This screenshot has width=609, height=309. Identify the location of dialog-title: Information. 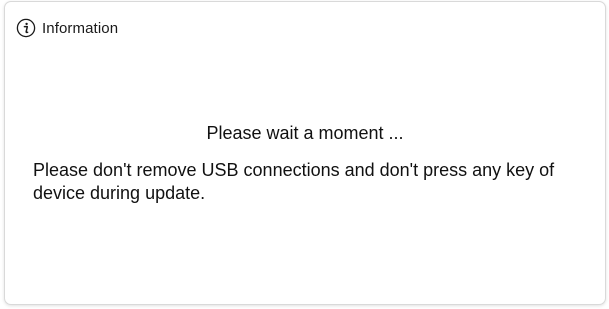
(80, 28).